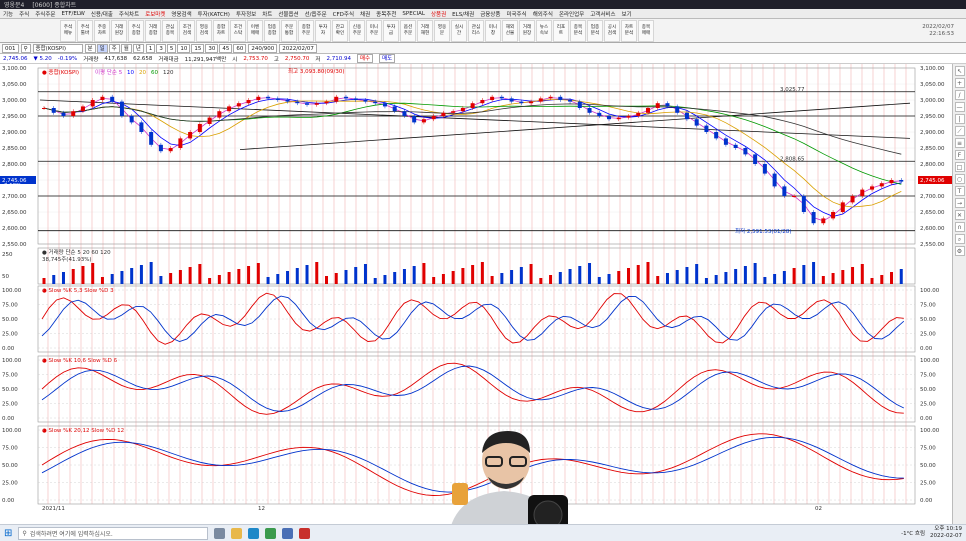 The width and height of the screenshot is (966, 541). I want to click on taskbar-clock: 오후 10:19 2022-02-07, so click(946, 532).